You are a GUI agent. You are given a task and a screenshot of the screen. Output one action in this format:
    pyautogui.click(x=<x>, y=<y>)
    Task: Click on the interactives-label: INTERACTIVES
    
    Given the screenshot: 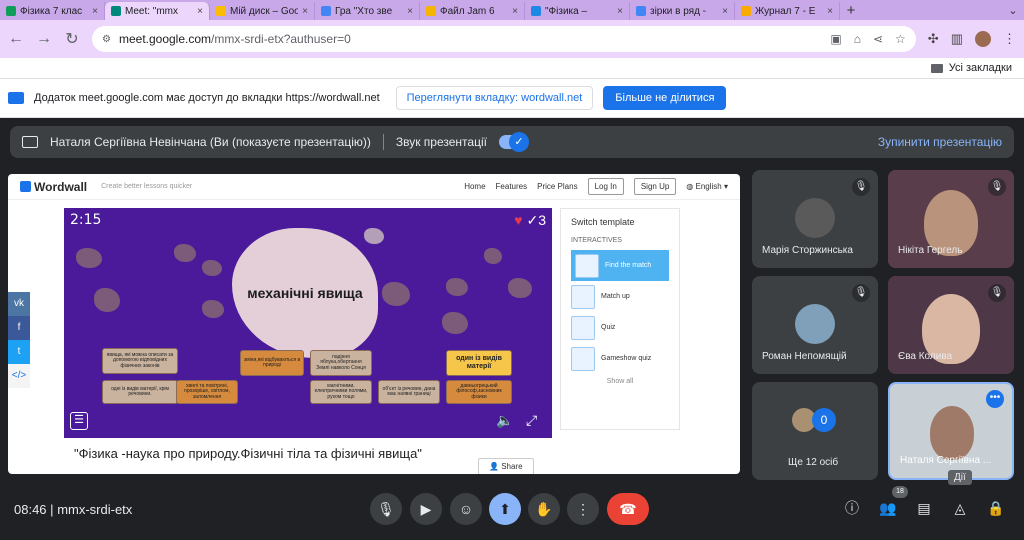 What is the action you would take?
    pyautogui.click(x=596, y=240)
    